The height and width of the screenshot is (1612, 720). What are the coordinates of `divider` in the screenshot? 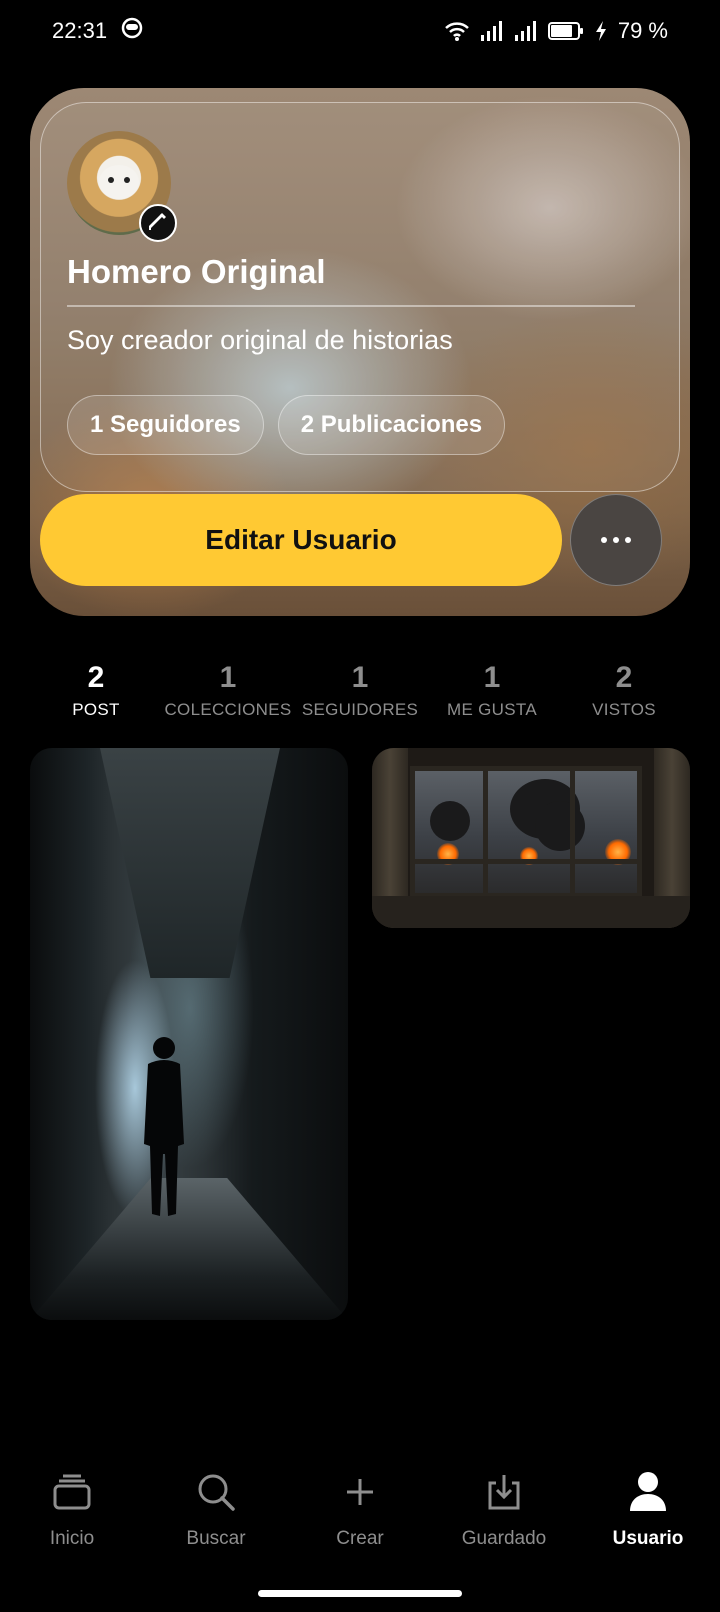 It's located at (351, 306).